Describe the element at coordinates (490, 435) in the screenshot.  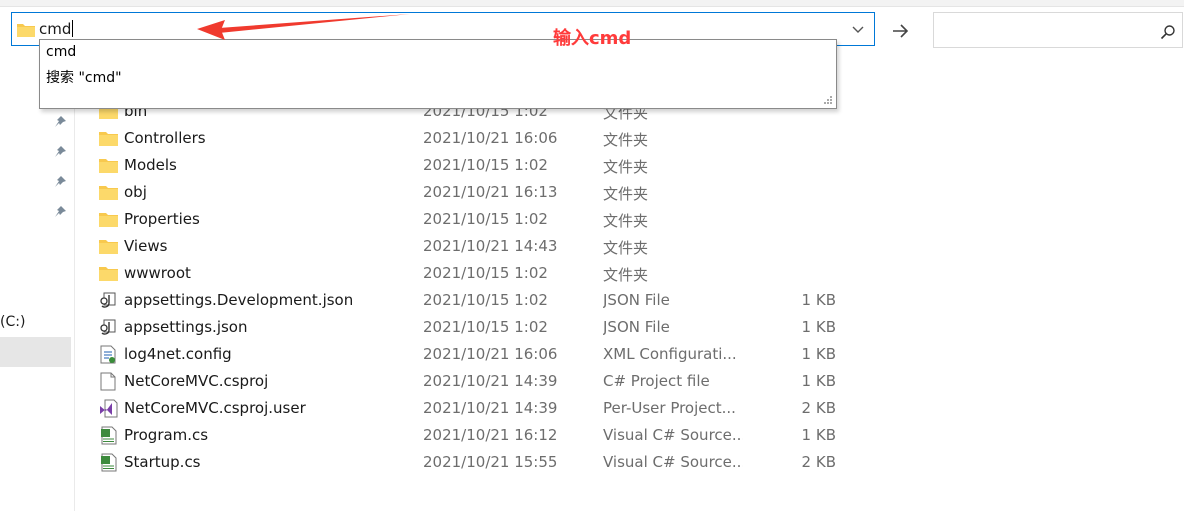
I see `file-date: 2021/10/21 16:12` at that location.